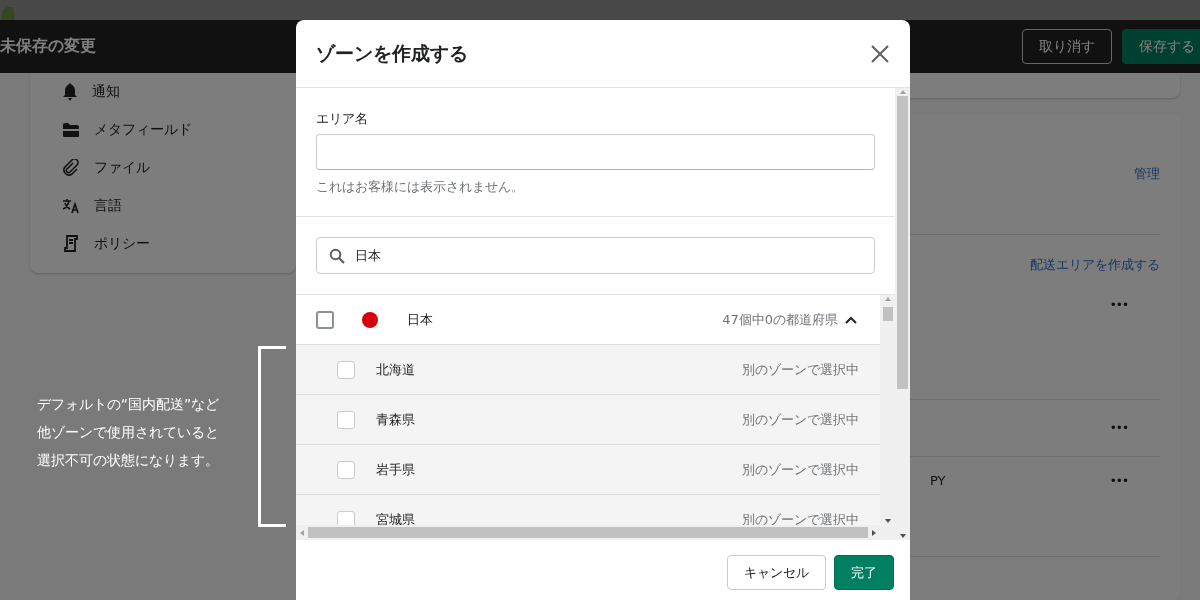 Image resolution: width=1200 pixels, height=600 pixels. I want to click on region-name: 北海道, so click(395, 369).